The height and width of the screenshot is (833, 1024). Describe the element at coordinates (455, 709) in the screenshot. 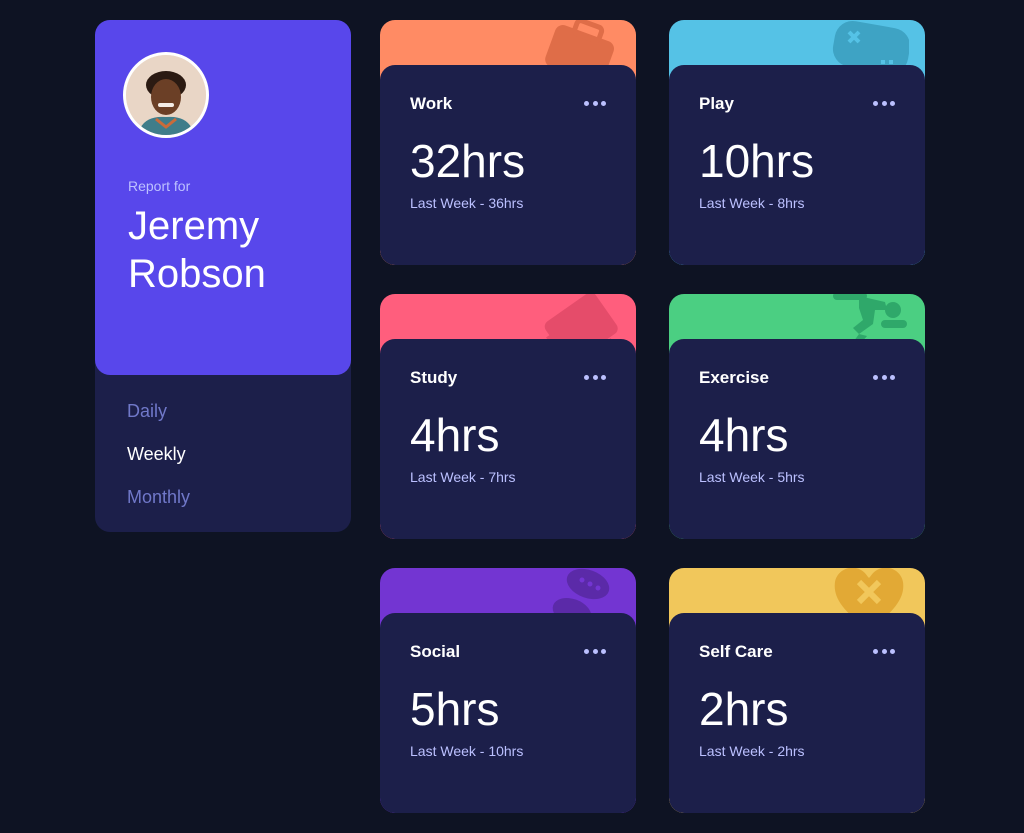

I see `current-hours: 5hrs` at that location.